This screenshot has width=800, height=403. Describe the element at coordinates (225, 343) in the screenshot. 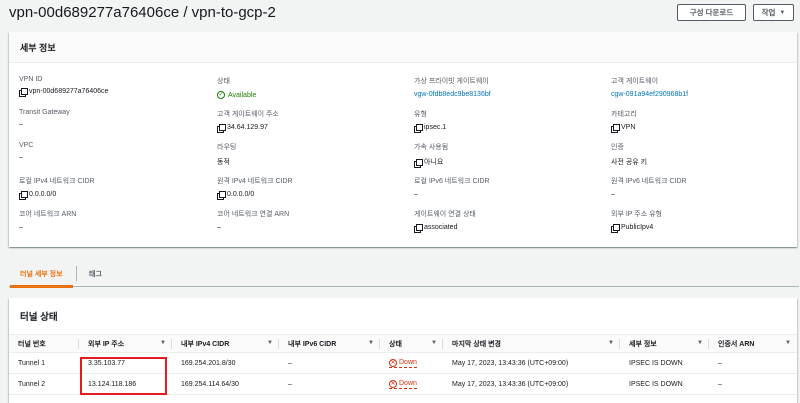

I see `col-header-inside-ipv4: 내부 IPv4 CIDR ▼` at that location.